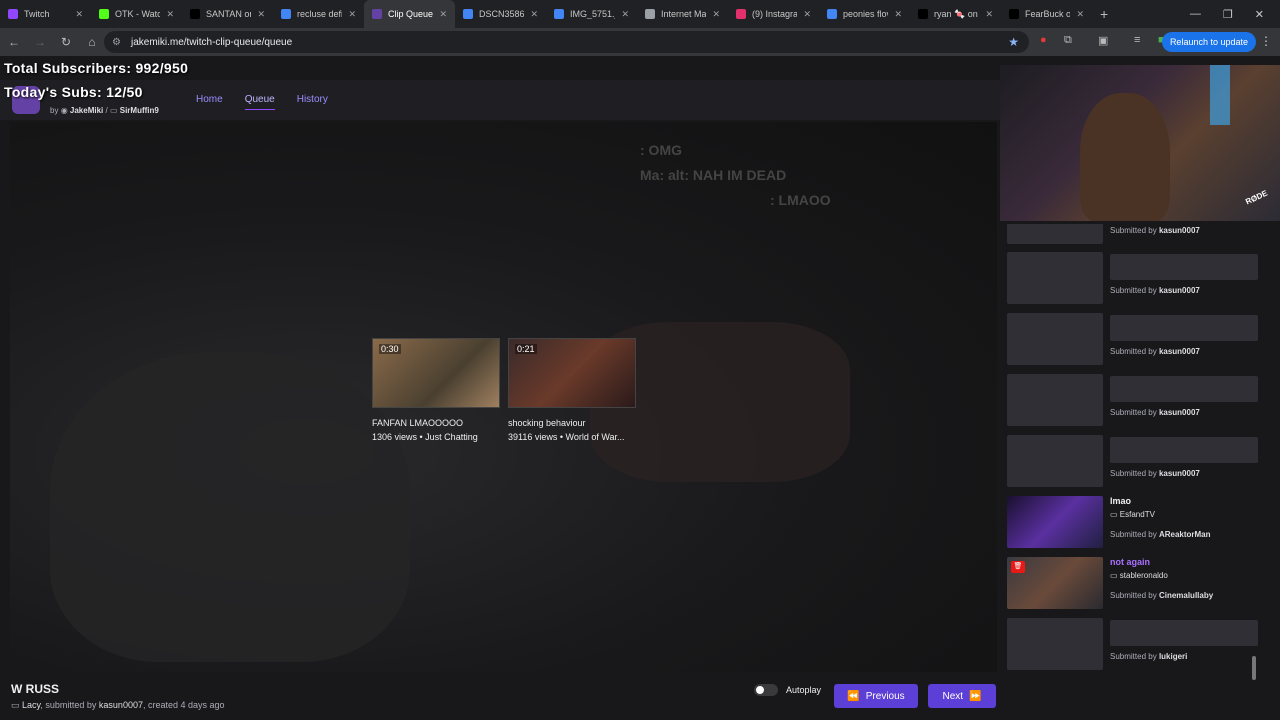  What do you see at coordinates (1046, 14) in the screenshot?
I see `browser-tab: FearBuck on ✕` at bounding box center [1046, 14].